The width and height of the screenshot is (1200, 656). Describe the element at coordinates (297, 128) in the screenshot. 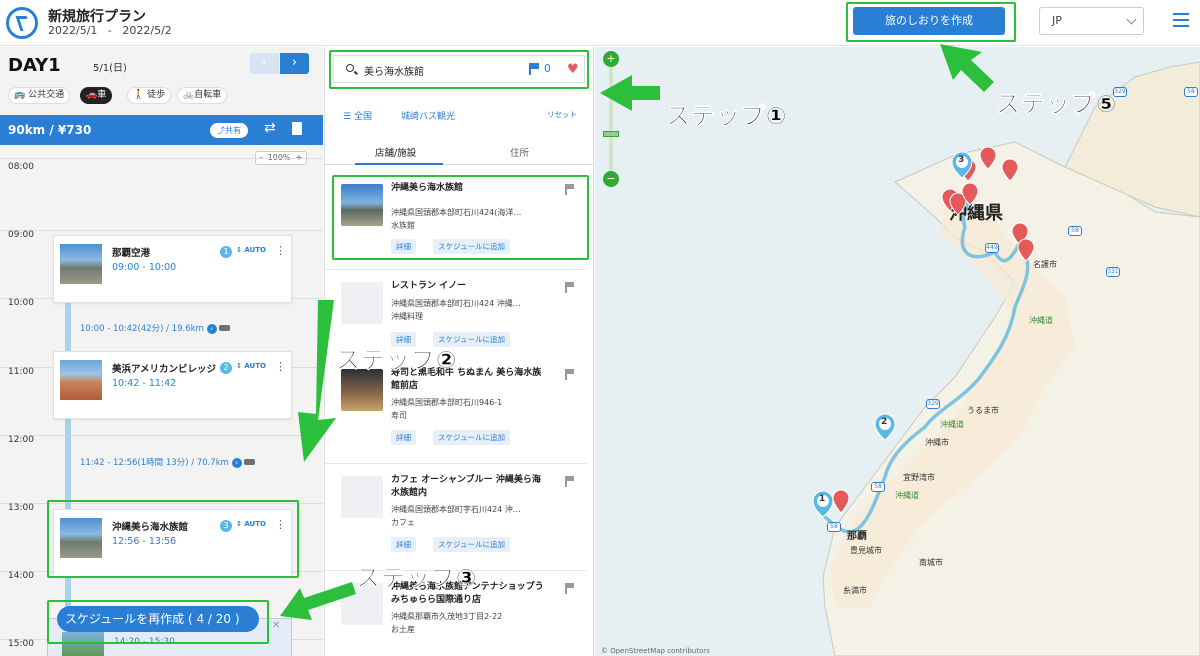

I see `trash-icon` at that location.